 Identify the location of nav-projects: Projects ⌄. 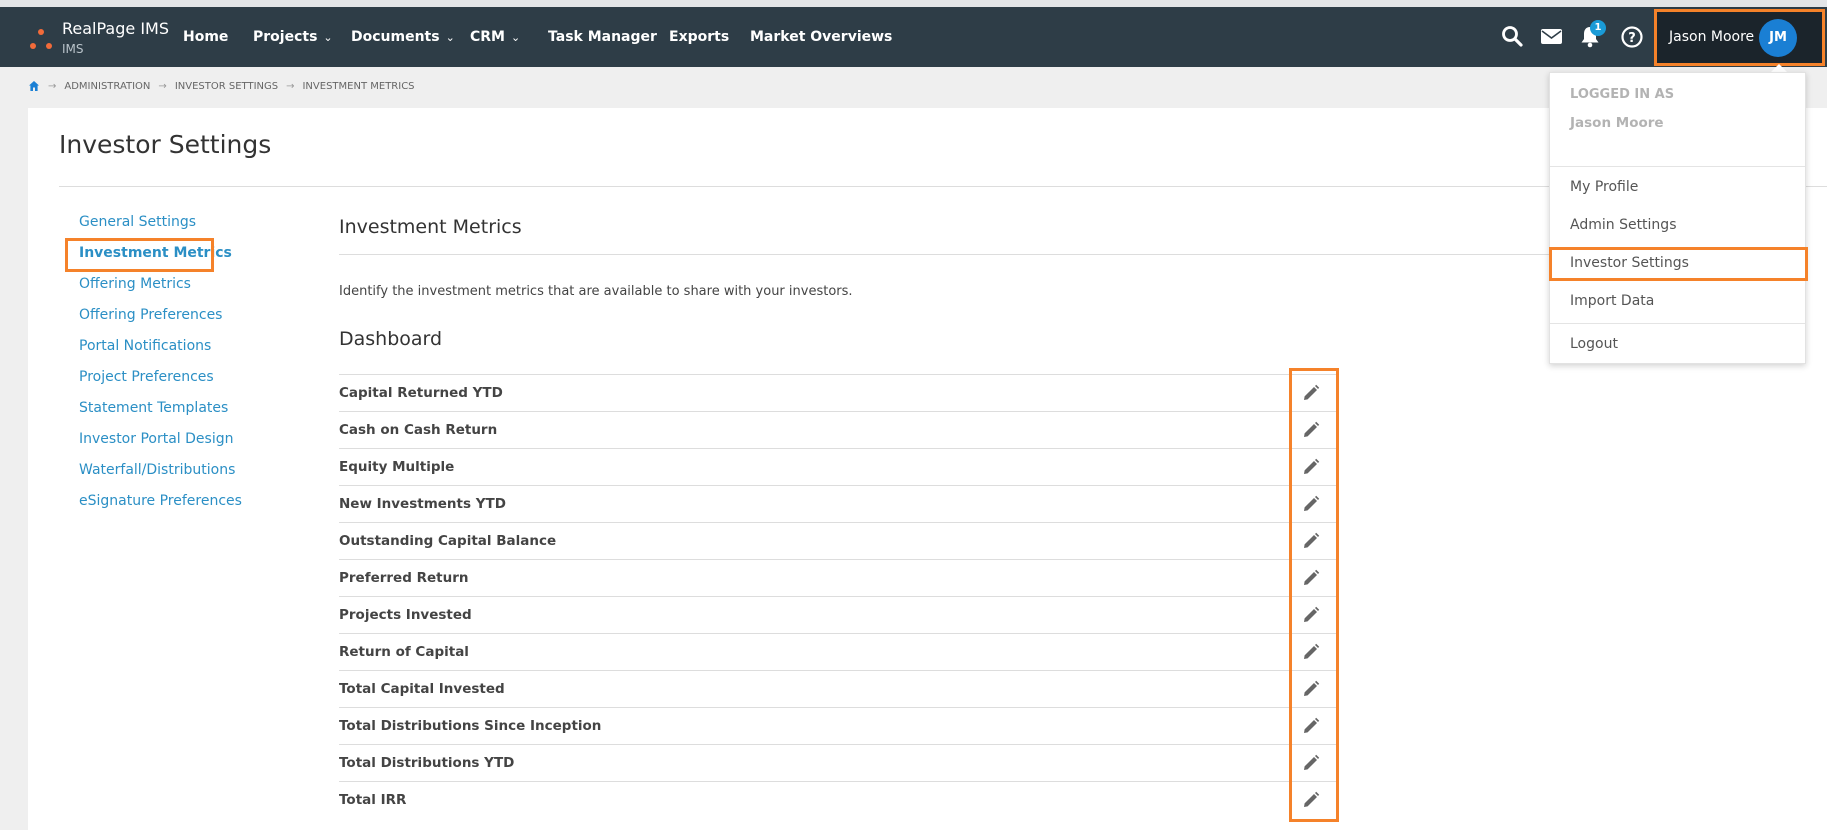
(293, 37).